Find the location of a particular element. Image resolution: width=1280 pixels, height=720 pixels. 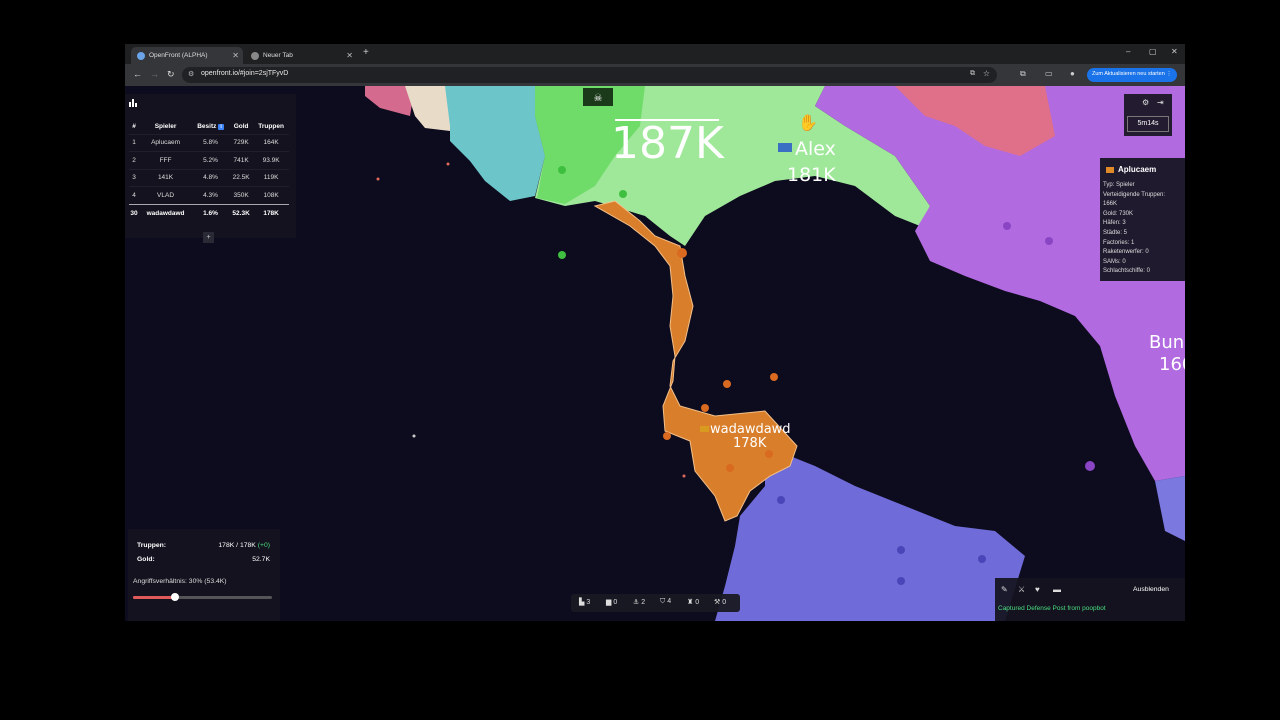

nation-name-bun: Bun is located at coordinates (1166, 342).